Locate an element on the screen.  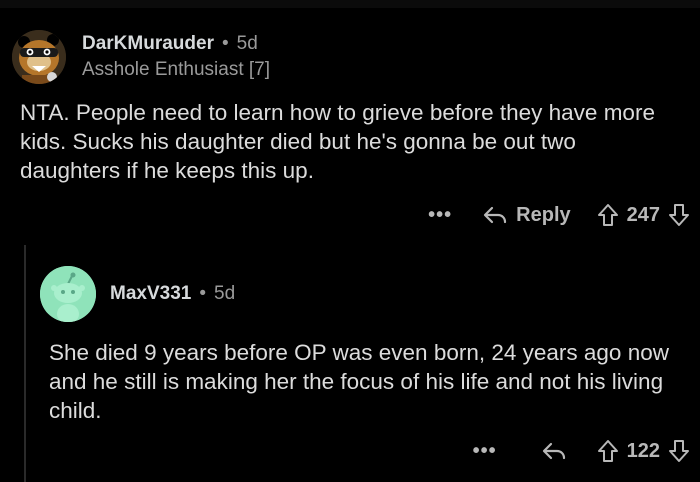
comment-actions: ••• 122 is located at coordinates (345, 451).